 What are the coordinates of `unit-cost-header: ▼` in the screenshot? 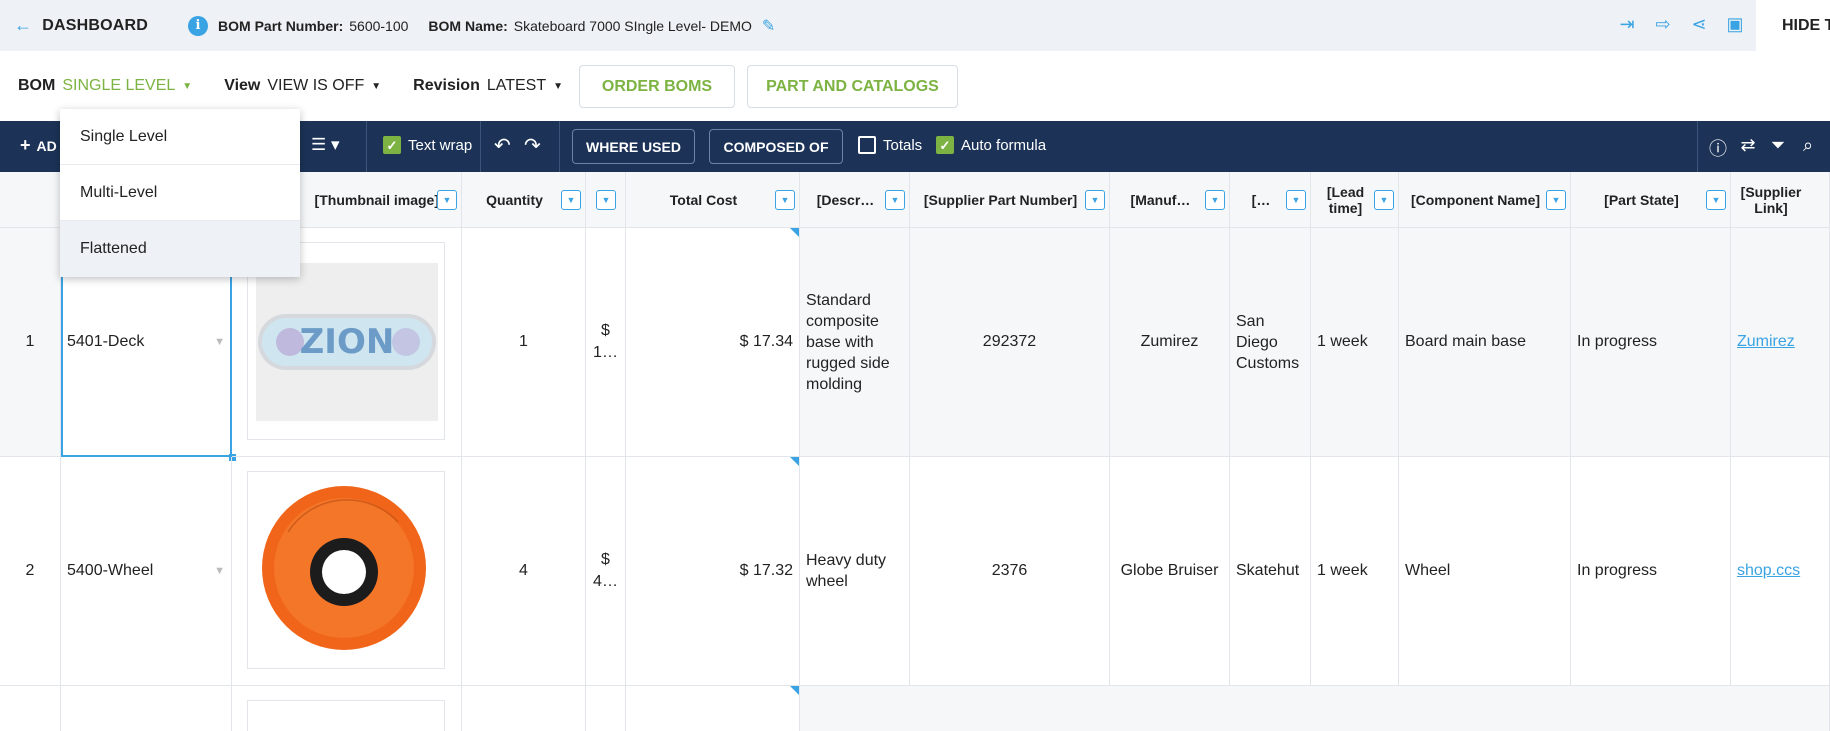 It's located at (606, 200).